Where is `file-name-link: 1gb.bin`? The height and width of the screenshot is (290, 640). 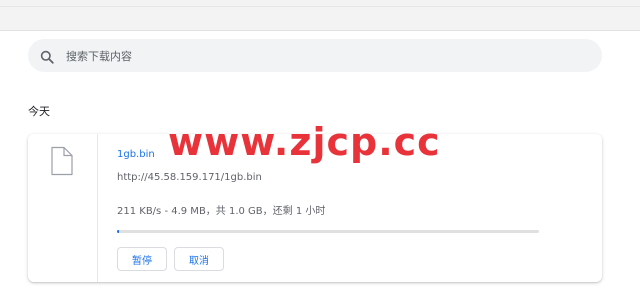
file-name-link: 1gb.bin is located at coordinates (136, 154).